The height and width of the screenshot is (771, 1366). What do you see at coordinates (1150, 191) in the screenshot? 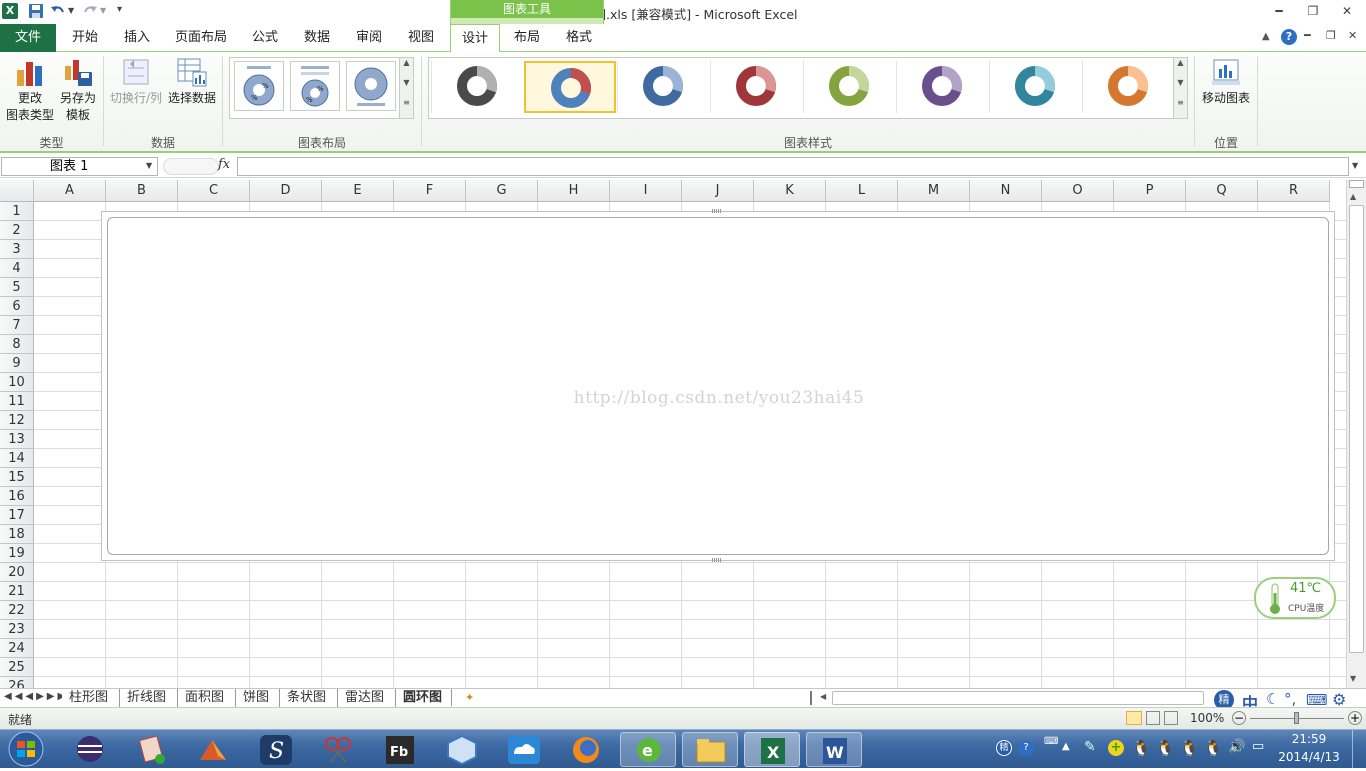
I see `column-header-p: P` at bounding box center [1150, 191].